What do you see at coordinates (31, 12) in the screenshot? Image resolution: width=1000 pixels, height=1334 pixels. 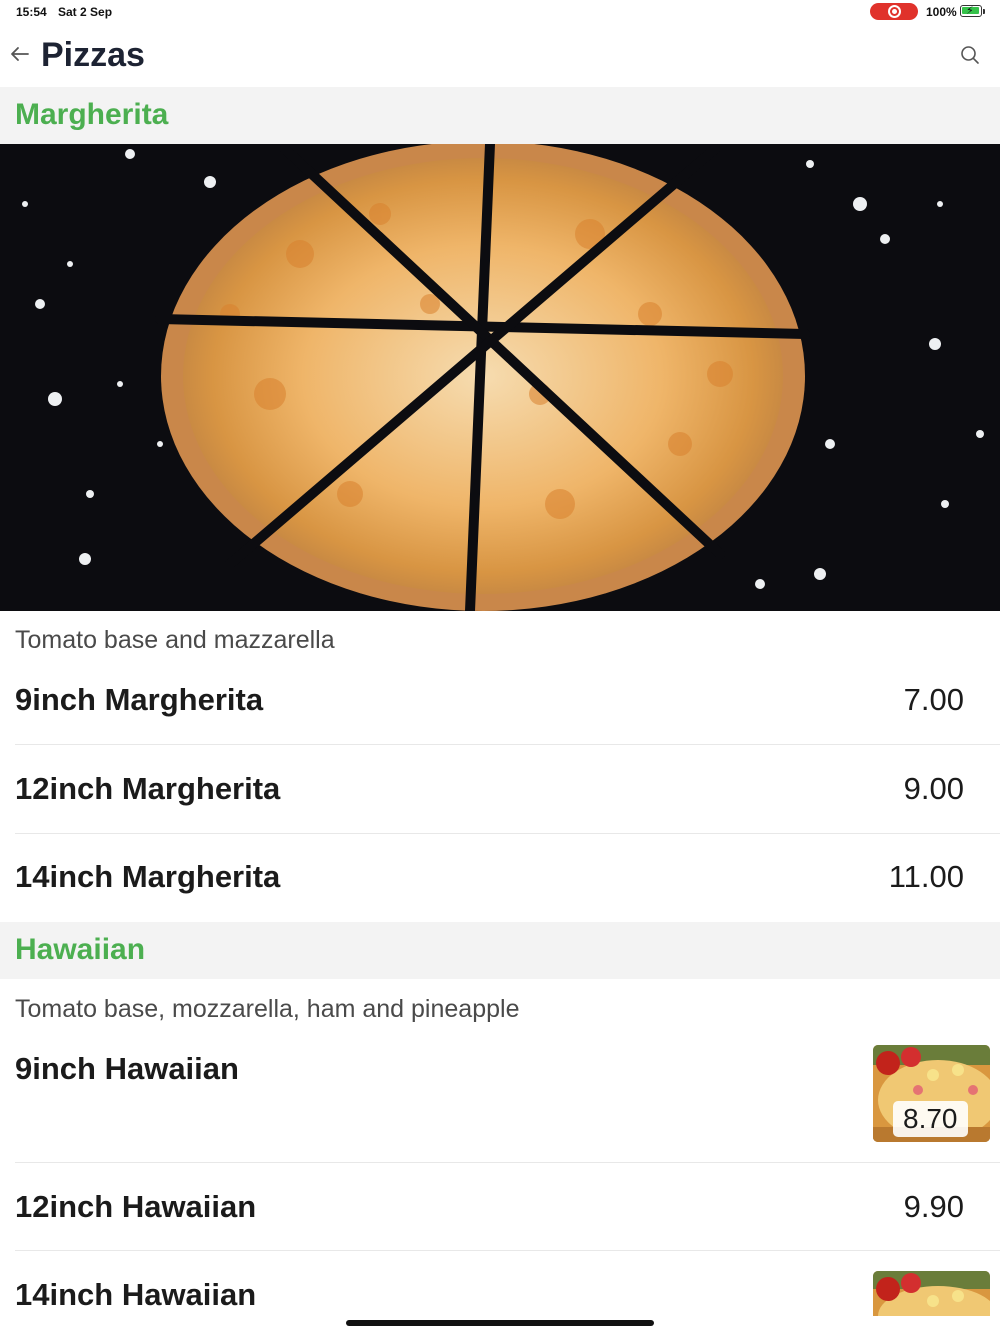 I see `status-time: 15:54` at bounding box center [31, 12].